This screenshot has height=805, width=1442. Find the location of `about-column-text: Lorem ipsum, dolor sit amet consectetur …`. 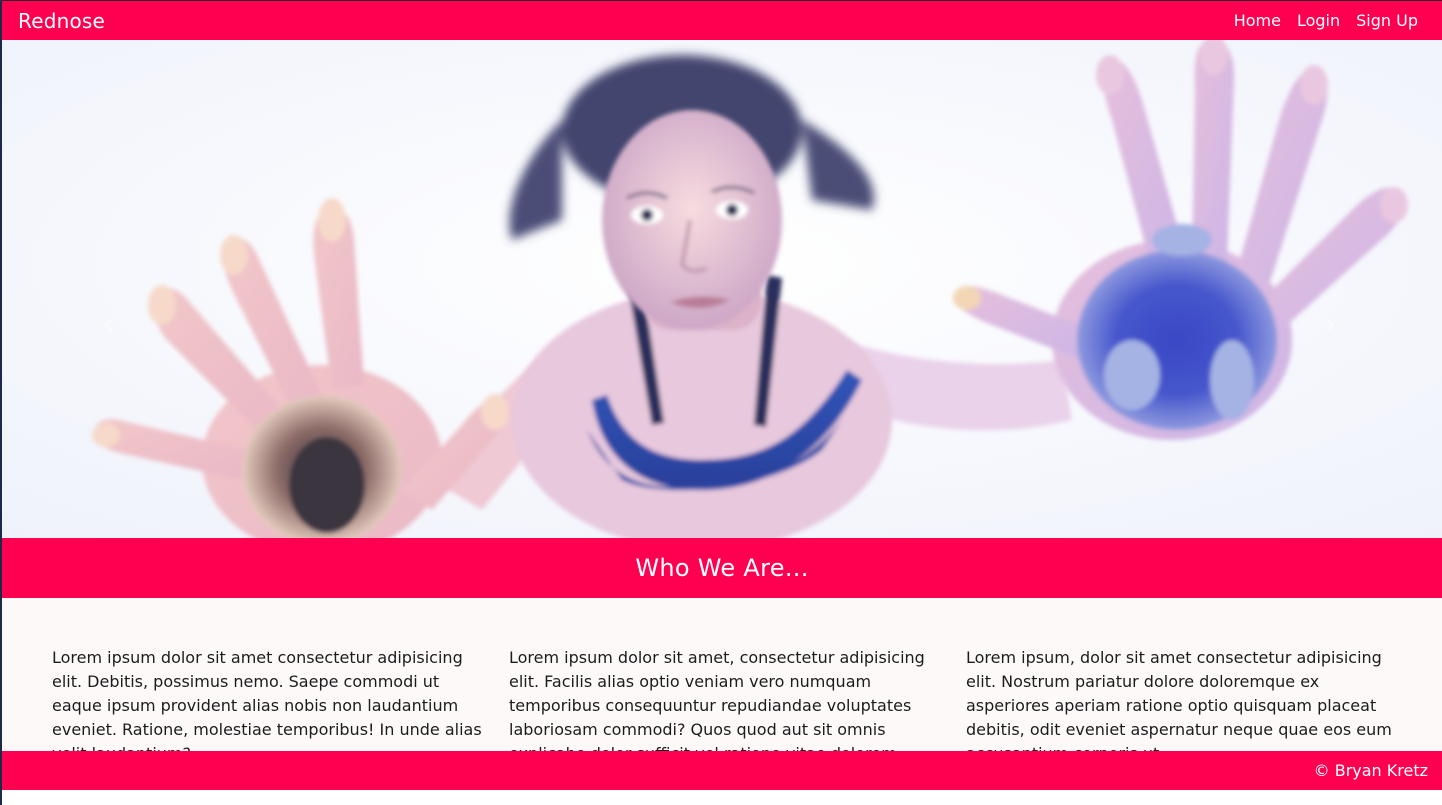

about-column-text: Lorem ipsum, dolor sit amet consectetur … is located at coordinates (1179, 705).